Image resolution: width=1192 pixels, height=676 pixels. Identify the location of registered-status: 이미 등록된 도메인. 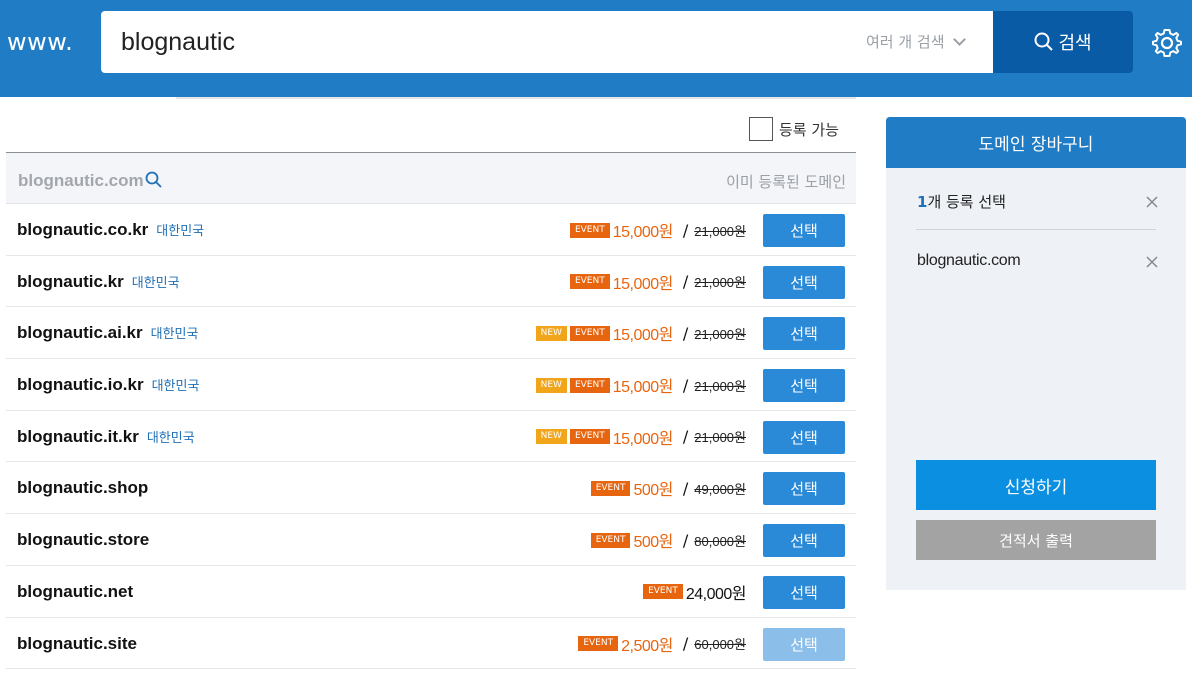
(786, 182).